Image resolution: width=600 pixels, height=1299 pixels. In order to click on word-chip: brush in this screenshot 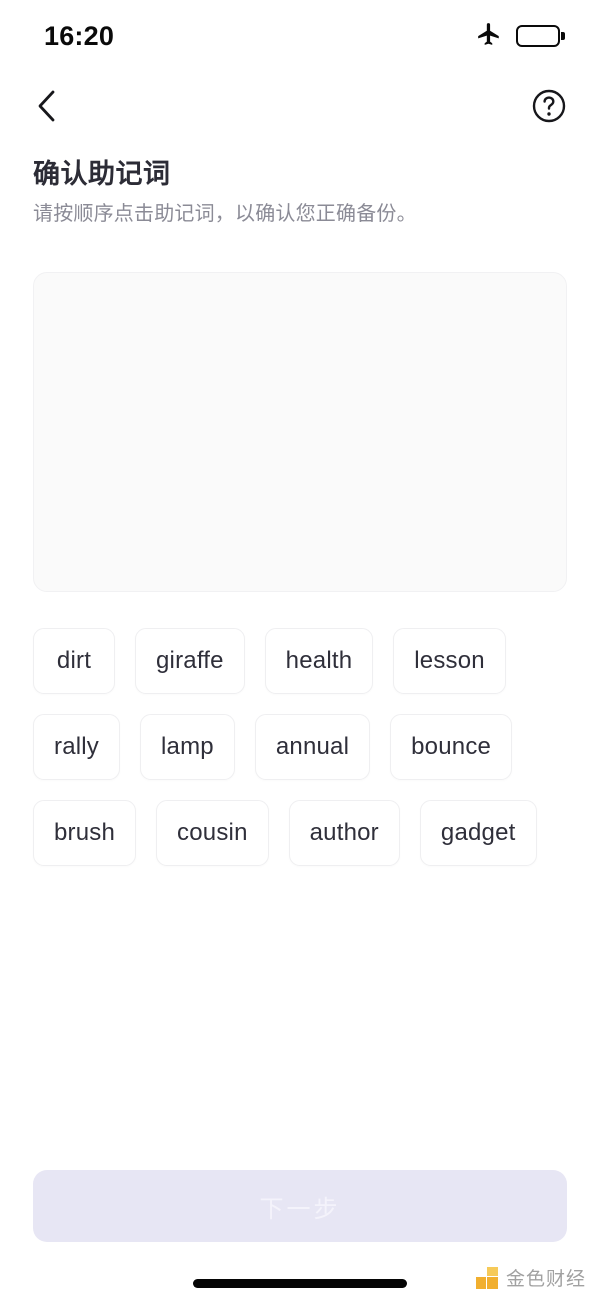, I will do `click(85, 833)`.